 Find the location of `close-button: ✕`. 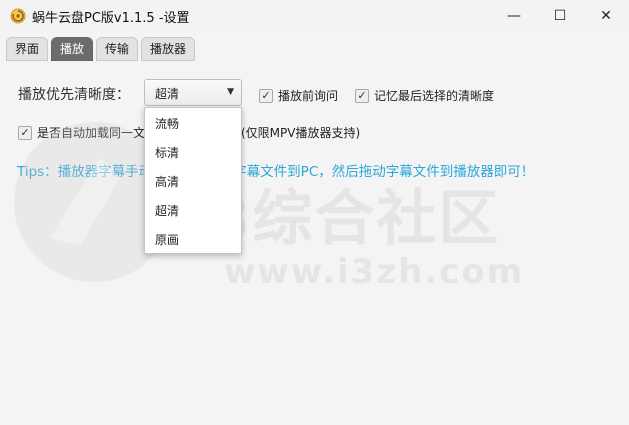

close-button: ✕ is located at coordinates (606, 16).